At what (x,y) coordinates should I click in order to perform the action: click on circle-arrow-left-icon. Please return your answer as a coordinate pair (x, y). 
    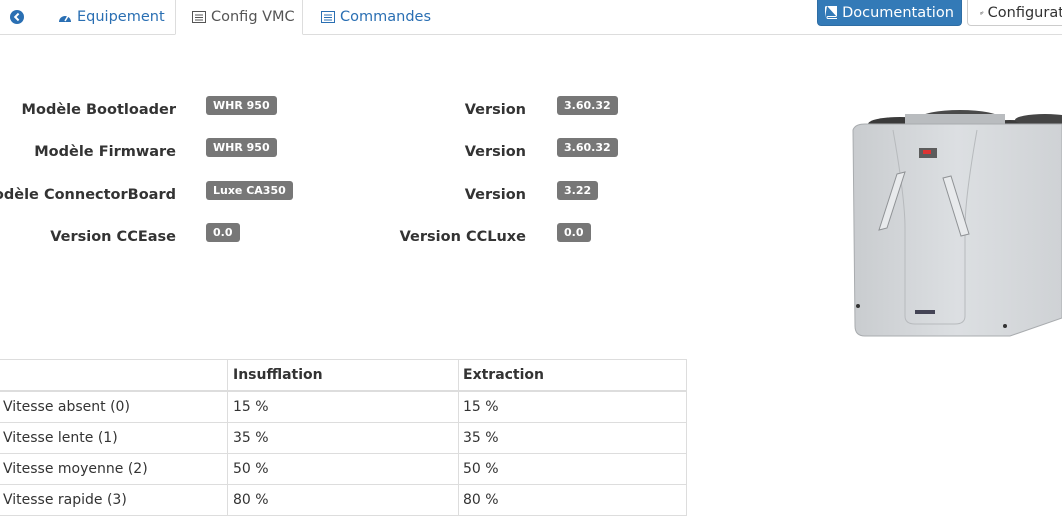
    Looking at the image, I should click on (17, 17).